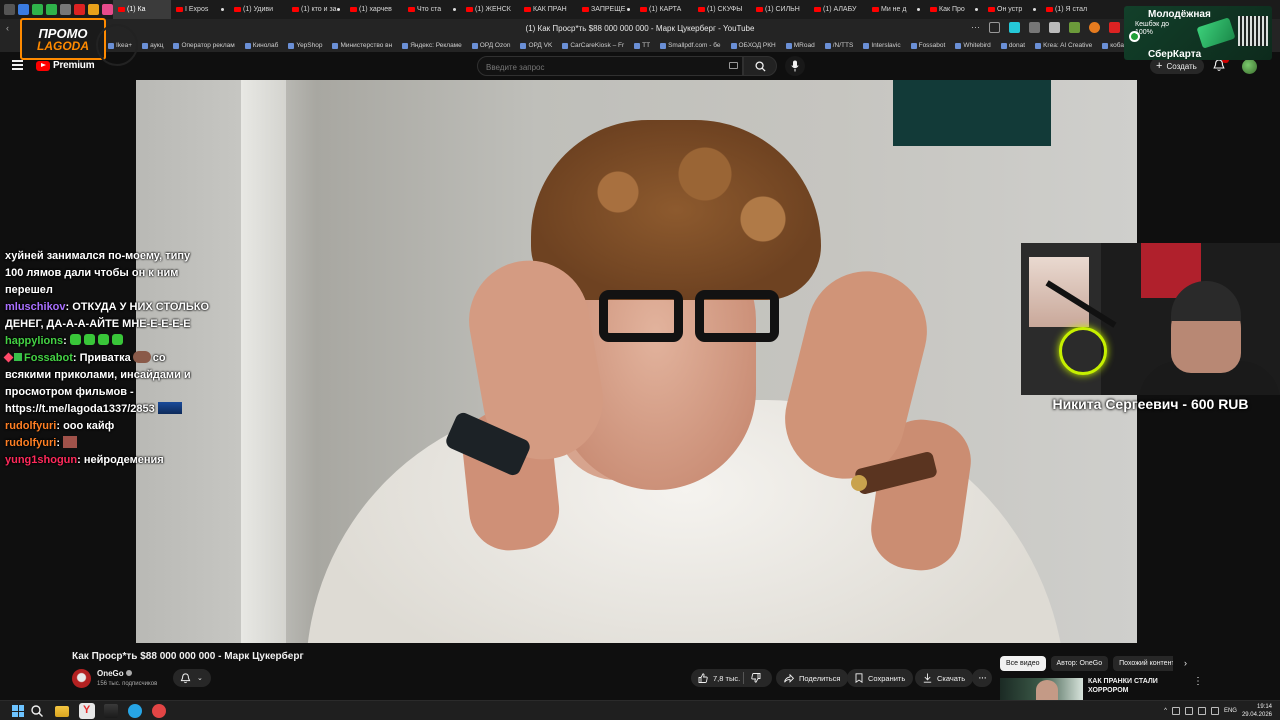  What do you see at coordinates (37, 711) in the screenshot?
I see `taskbar-search-icon` at bounding box center [37, 711].